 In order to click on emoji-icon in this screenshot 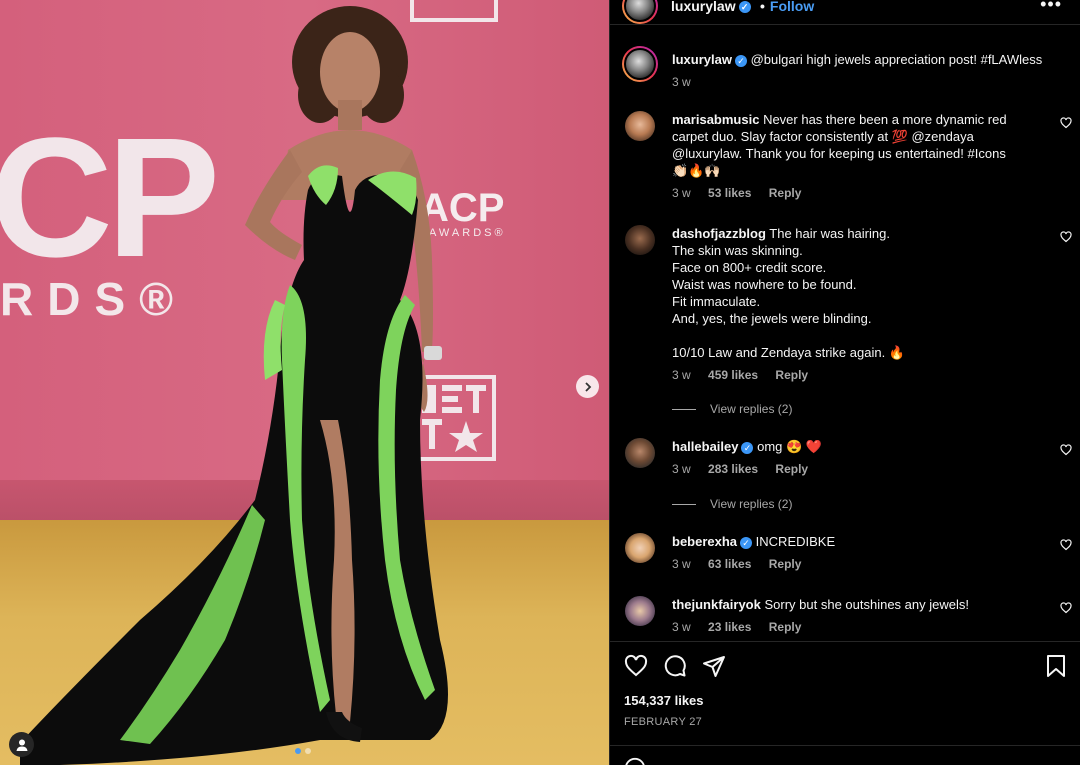, I will do `click(635, 761)`.